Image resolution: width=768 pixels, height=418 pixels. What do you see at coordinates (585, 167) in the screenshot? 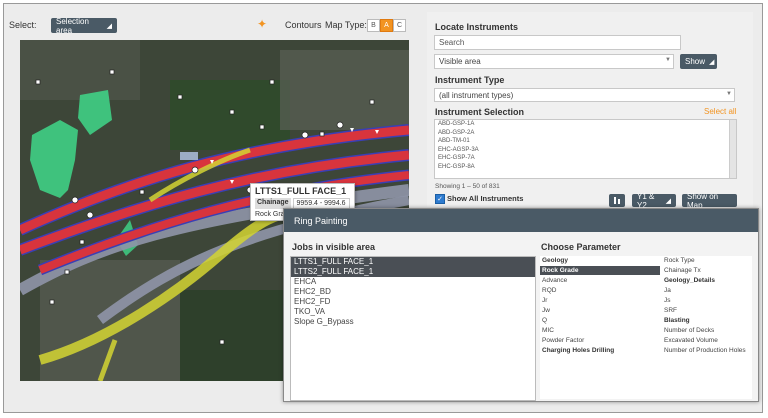
I see `list-item: EHC-GSP-8A` at bounding box center [585, 167].